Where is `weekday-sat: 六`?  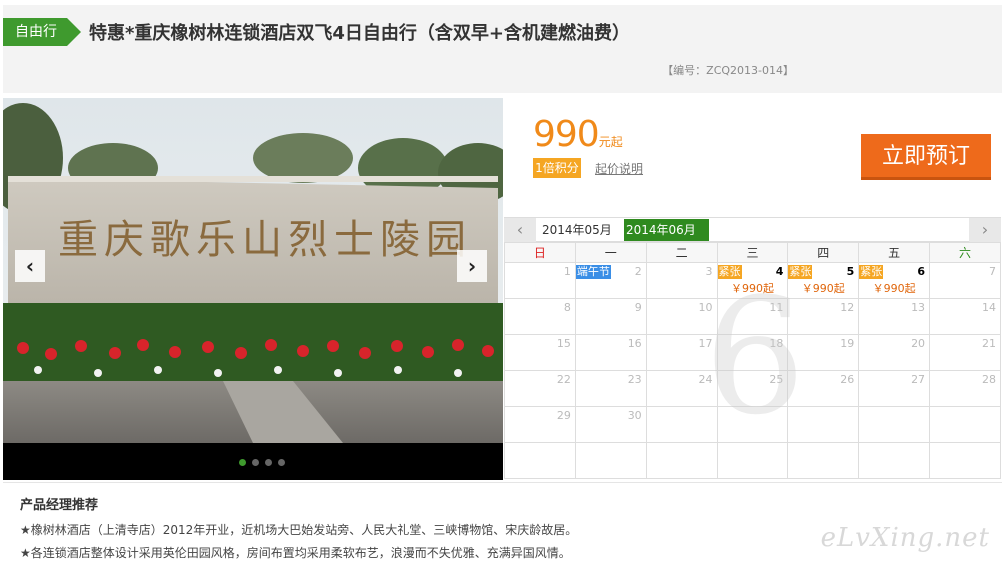
weekday-sat: 六 is located at coordinates (965, 252).